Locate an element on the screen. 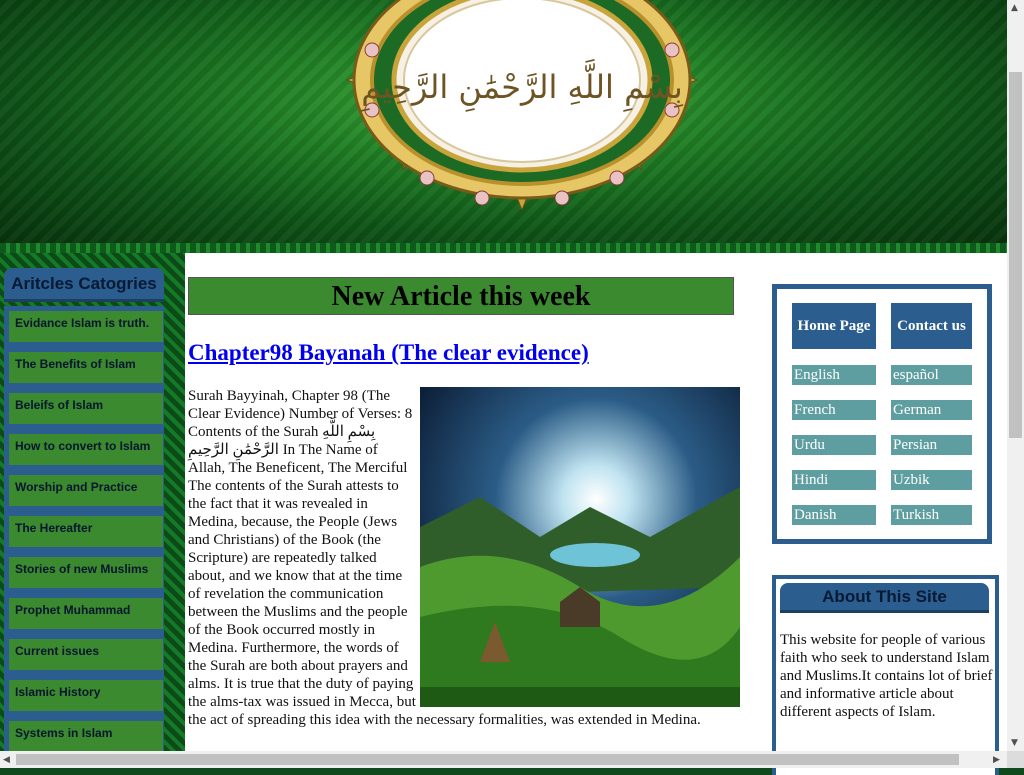 This screenshot has height=775, width=1024. list-item: How to convert to Islam is located at coordinates (84, 449).